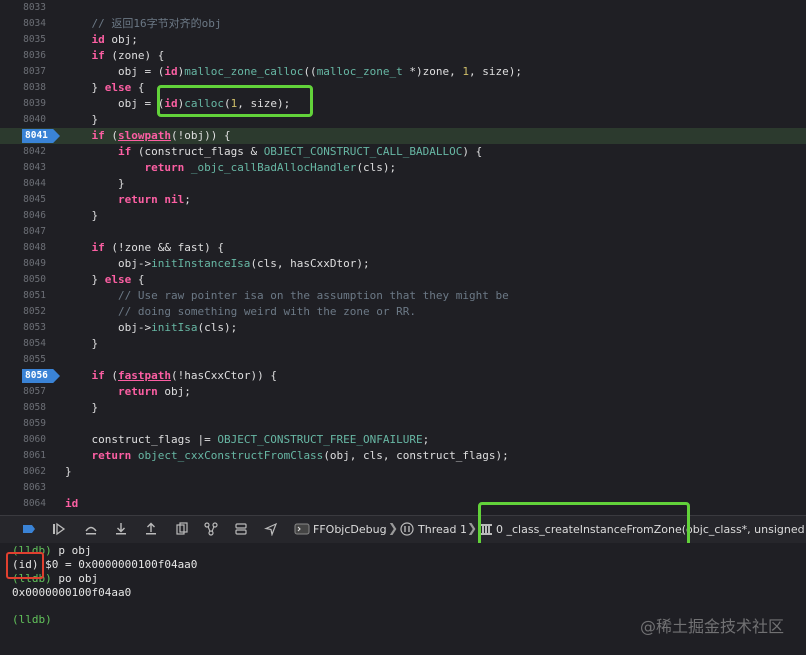 This screenshot has height=655, width=806. What do you see at coordinates (34, 167) in the screenshot?
I see `line-number: 8043` at bounding box center [34, 167].